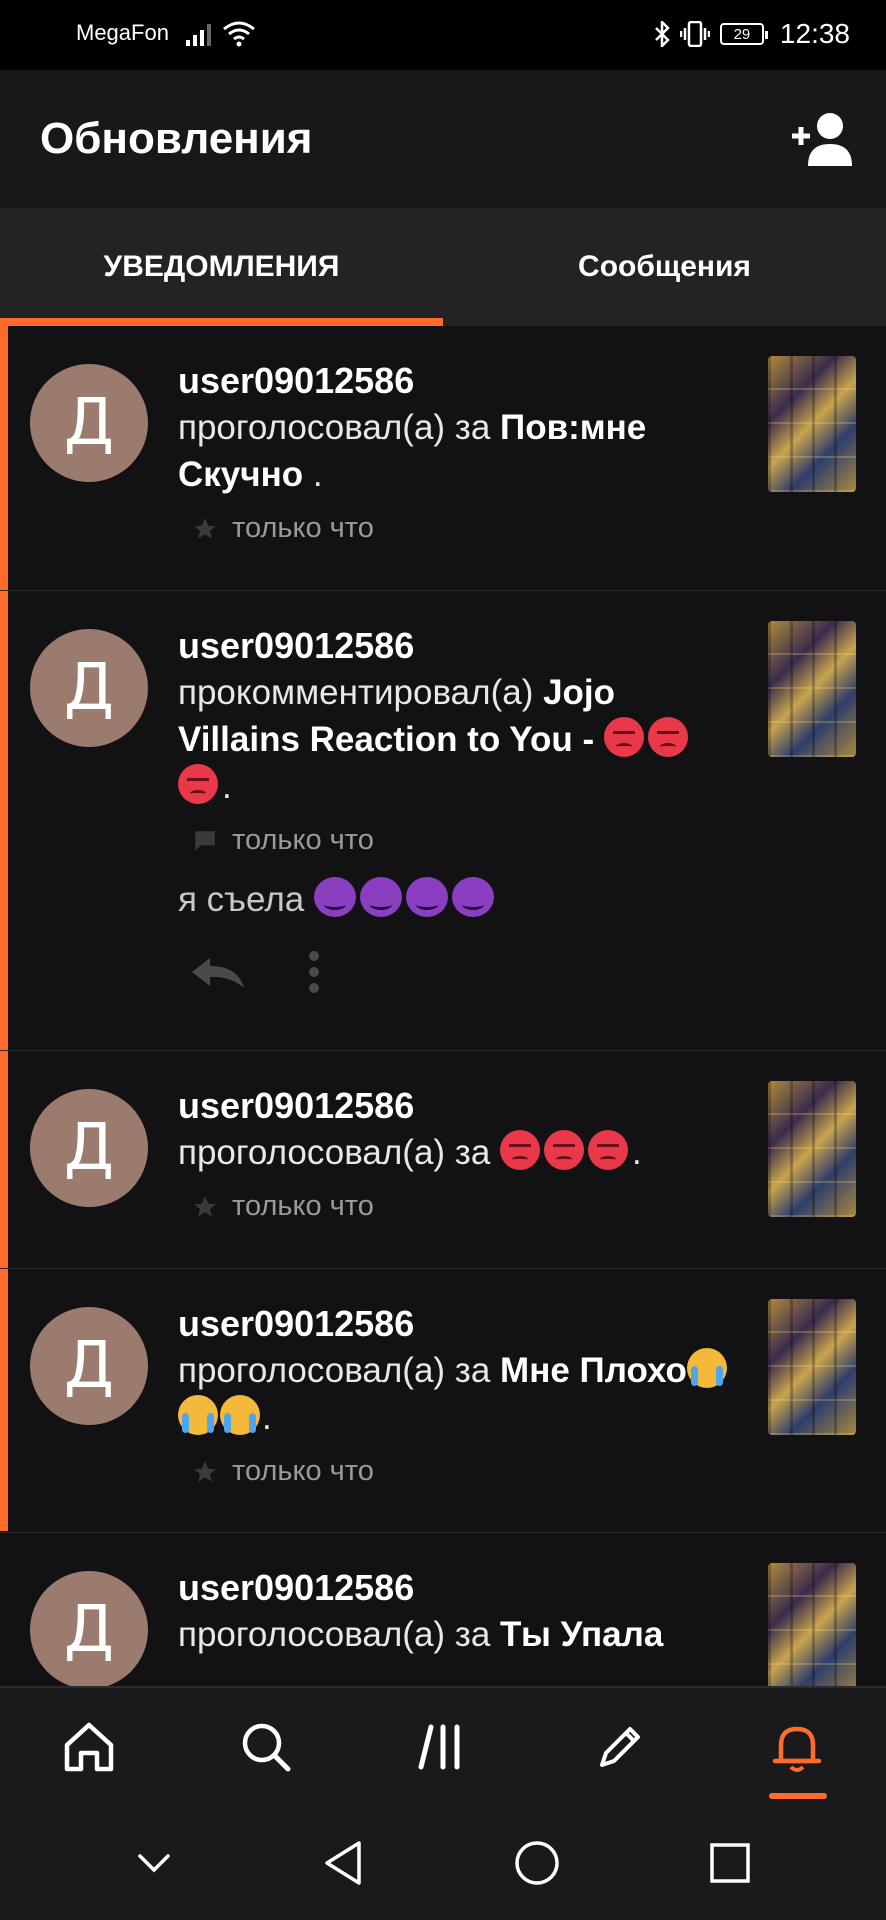 This screenshot has height=1920, width=886. I want to click on comment-text: я съела, so click(458, 898).